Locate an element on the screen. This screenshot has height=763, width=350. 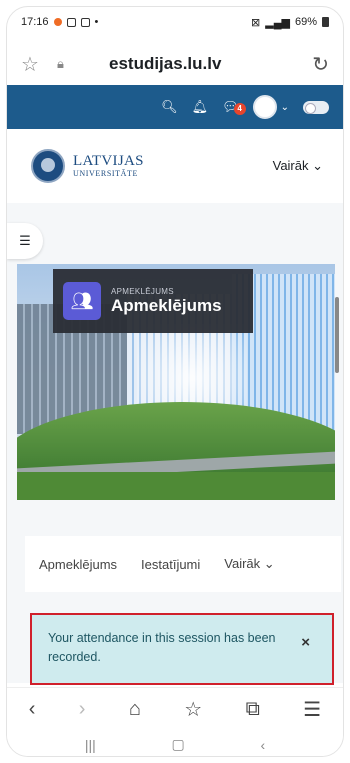
scrollbar is located at coordinates (337, 335).